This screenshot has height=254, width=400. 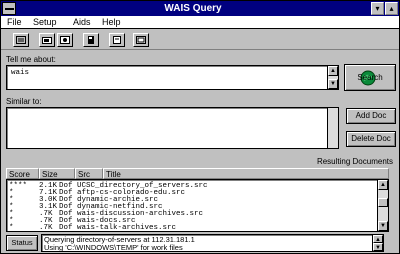 I want to click on column-score: Score, so click(x=22, y=173).